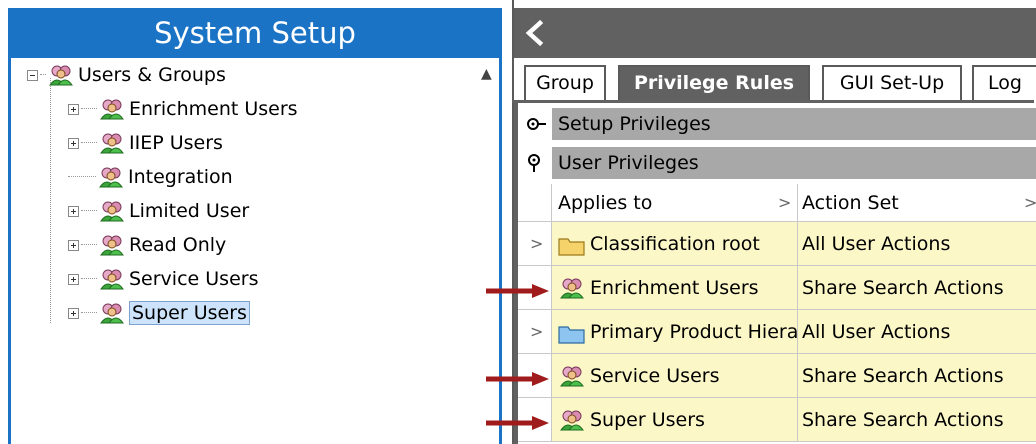  Describe the element at coordinates (571, 247) in the screenshot. I see `folder-icon` at that location.